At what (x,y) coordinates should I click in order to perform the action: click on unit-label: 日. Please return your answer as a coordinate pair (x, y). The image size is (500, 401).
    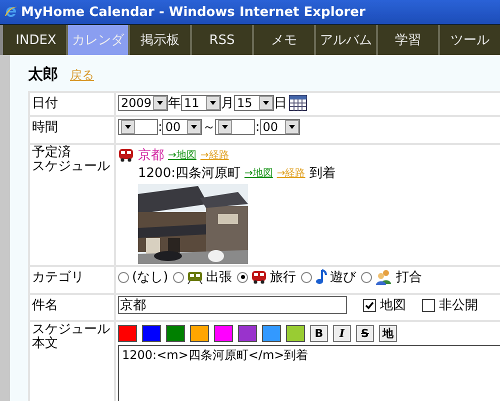
    Looking at the image, I should click on (280, 103).